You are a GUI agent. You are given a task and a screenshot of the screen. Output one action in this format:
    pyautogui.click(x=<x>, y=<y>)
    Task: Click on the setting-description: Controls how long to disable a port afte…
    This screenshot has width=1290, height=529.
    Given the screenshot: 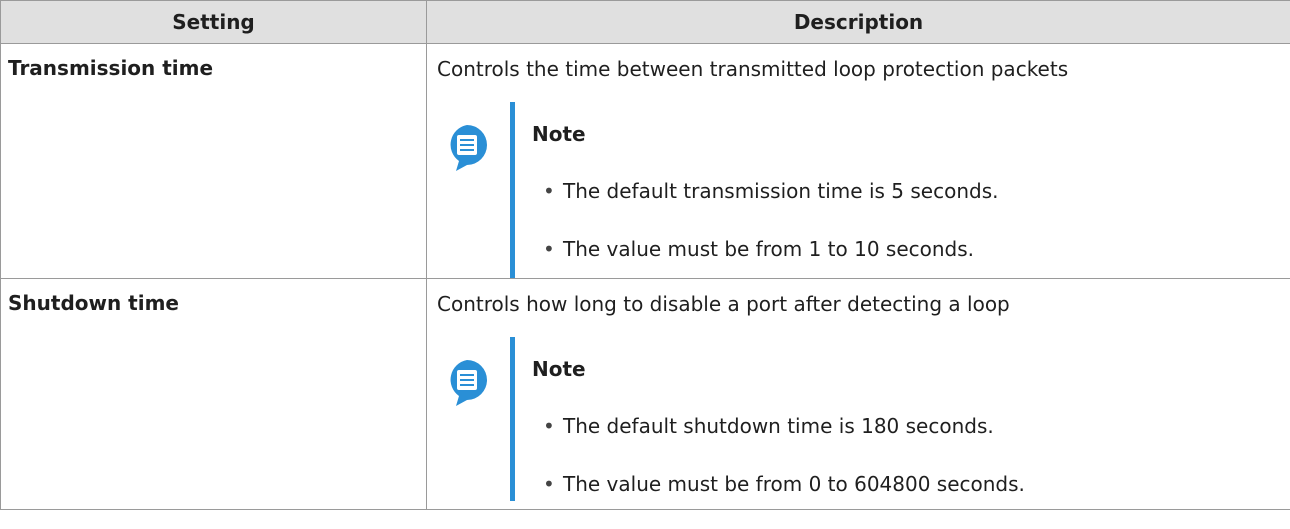 What is the action you would take?
    pyautogui.click(x=863, y=304)
    